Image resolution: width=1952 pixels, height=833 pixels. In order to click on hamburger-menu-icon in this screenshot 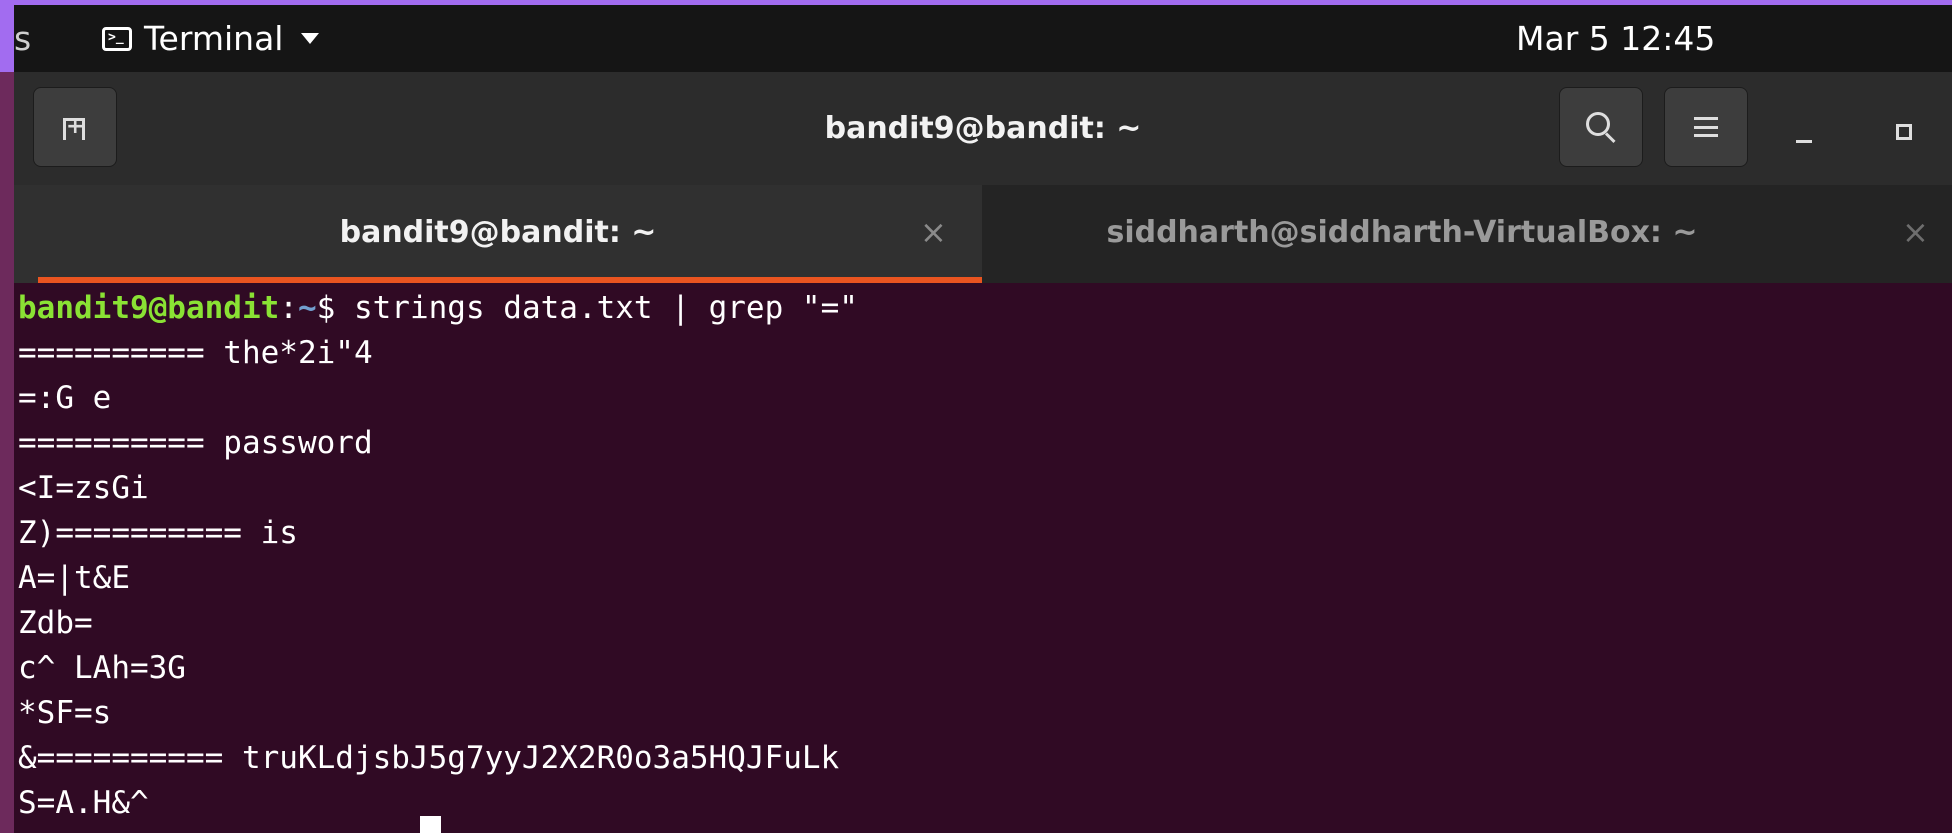, I will do `click(1706, 127)`.